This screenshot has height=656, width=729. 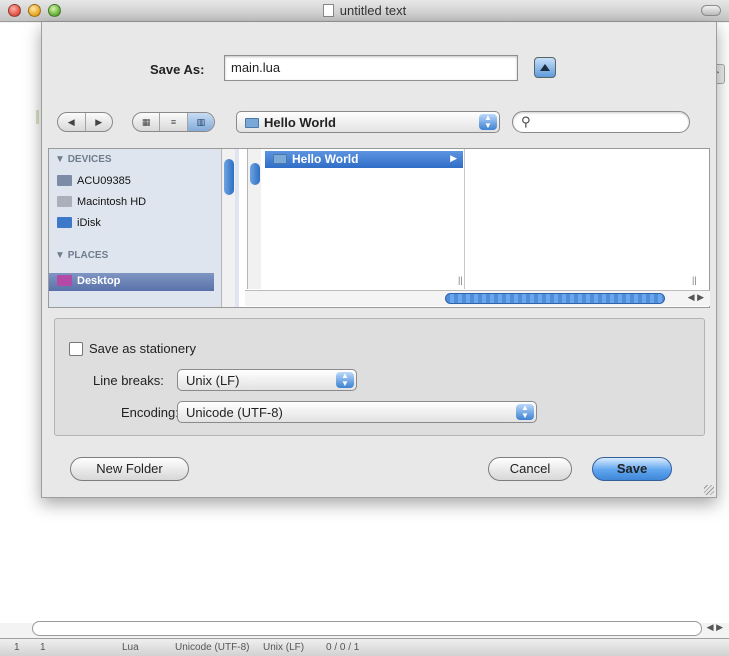 What do you see at coordinates (64, 201) in the screenshot?
I see `hard-drive-icon` at bounding box center [64, 201].